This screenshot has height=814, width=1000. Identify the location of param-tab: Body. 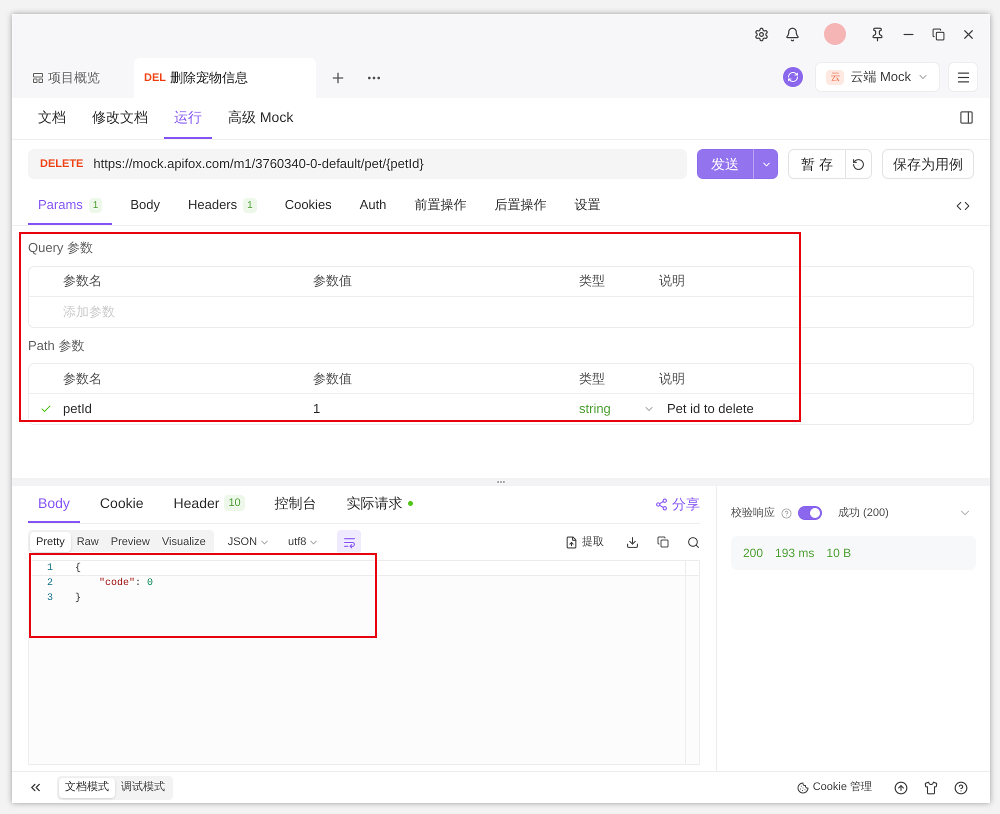
(145, 206).